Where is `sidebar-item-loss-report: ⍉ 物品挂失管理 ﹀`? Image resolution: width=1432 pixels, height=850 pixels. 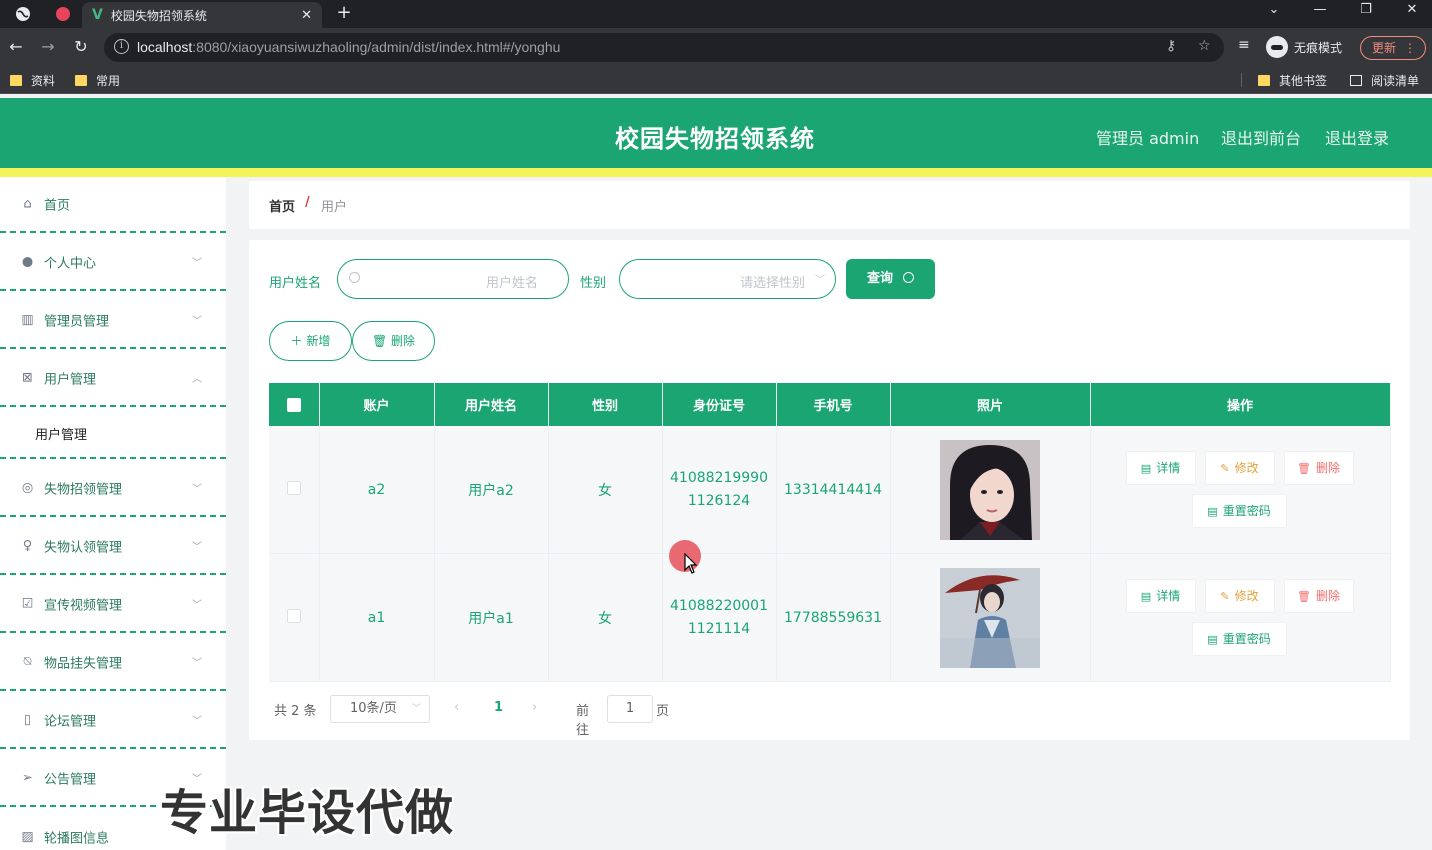 sidebar-item-loss-report: ⍉ 物品挂失管理 ﹀ is located at coordinates (113, 663).